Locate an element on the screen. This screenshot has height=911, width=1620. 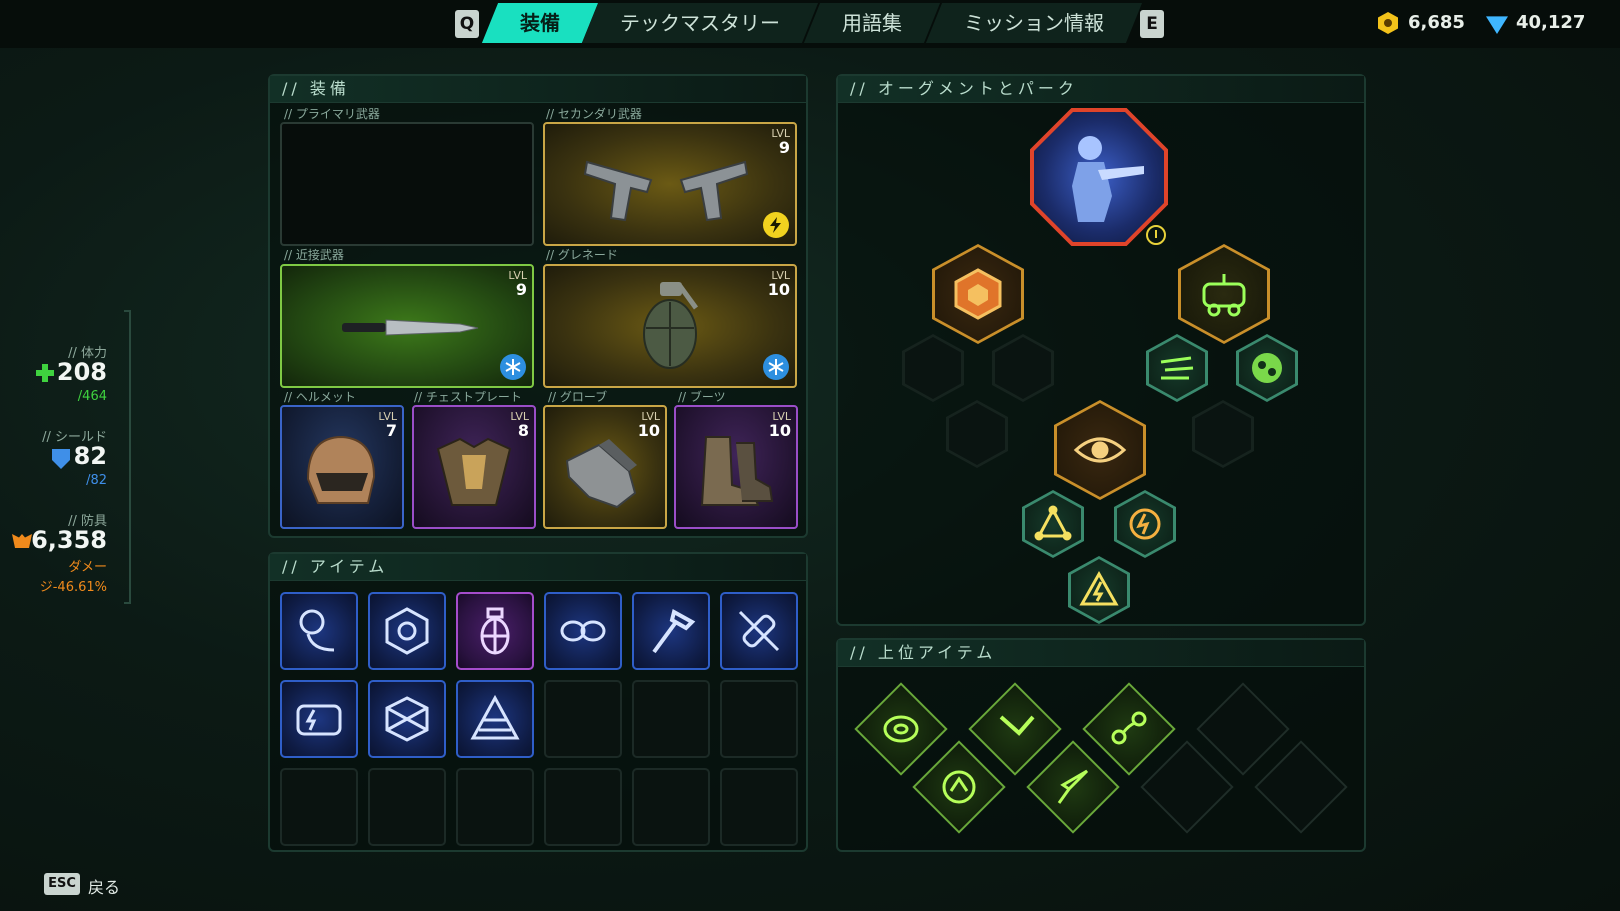
armor-damage-line2: ジ-46.61% is located at coordinates (73, 587).